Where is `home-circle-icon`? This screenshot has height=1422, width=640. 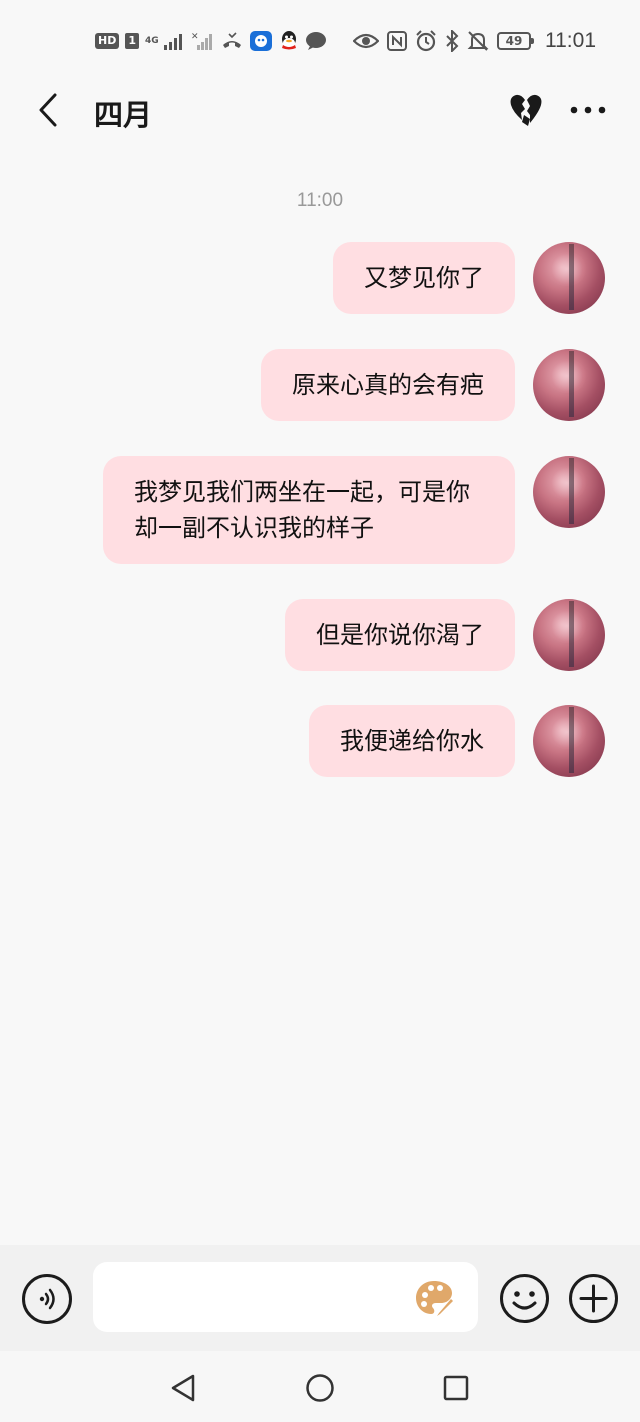
home-circle-icon is located at coordinates (320, 1388).